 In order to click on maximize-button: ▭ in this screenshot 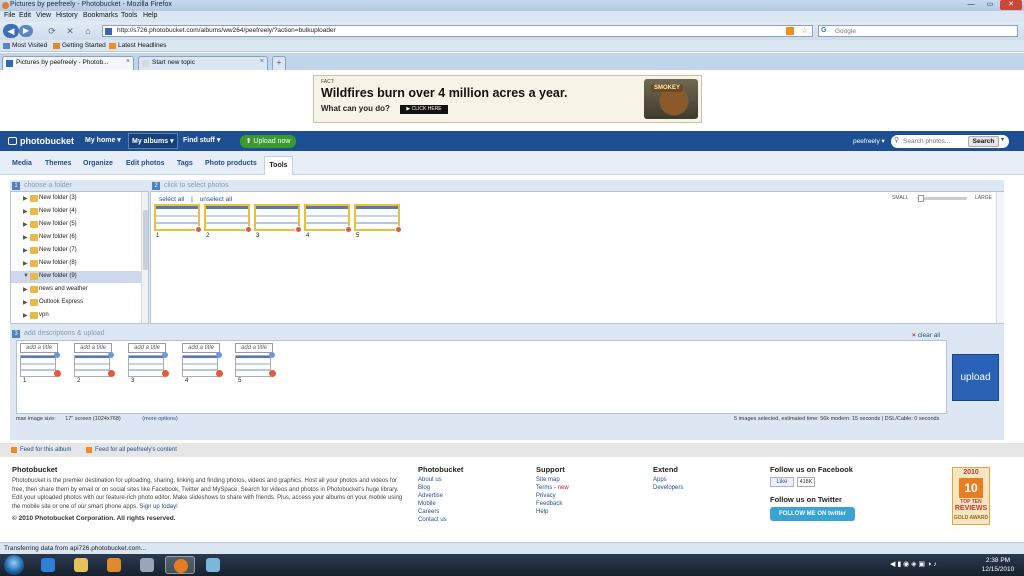, I will do `click(990, 5)`.